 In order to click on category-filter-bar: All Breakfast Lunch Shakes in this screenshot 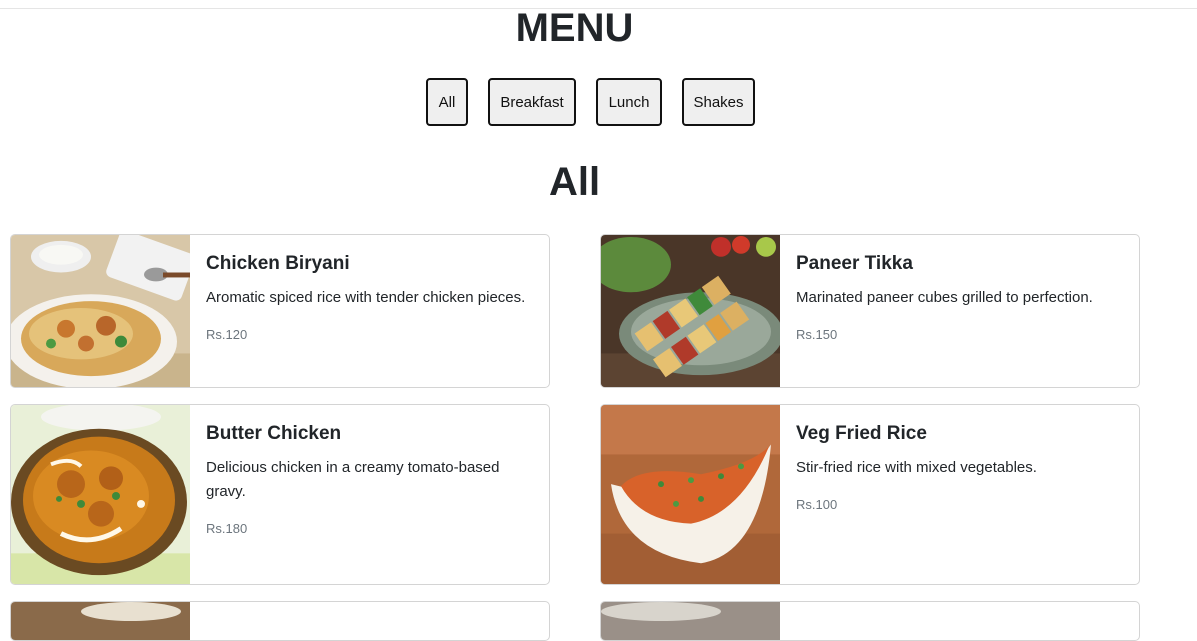, I will do `click(600, 102)`.